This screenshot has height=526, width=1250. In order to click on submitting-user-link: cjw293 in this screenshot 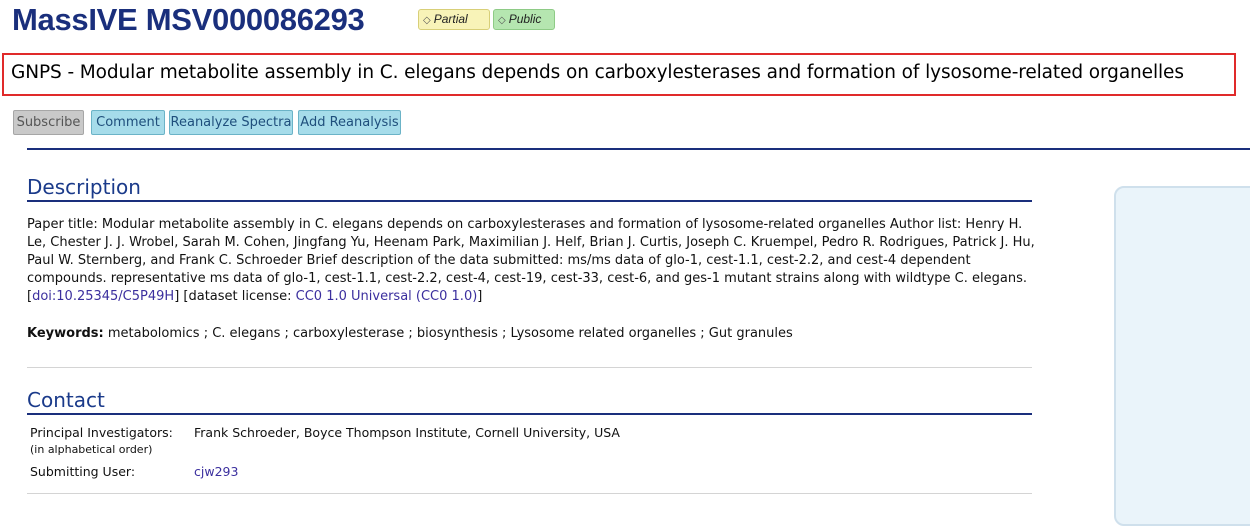, I will do `click(216, 471)`.